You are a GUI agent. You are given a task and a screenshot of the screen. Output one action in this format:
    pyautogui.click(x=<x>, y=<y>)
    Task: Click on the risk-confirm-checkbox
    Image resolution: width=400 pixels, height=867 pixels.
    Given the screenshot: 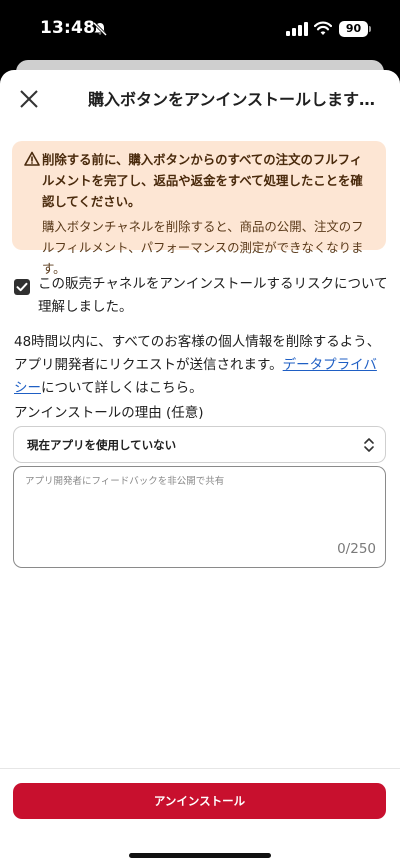 What is the action you would take?
    pyautogui.click(x=22, y=287)
    